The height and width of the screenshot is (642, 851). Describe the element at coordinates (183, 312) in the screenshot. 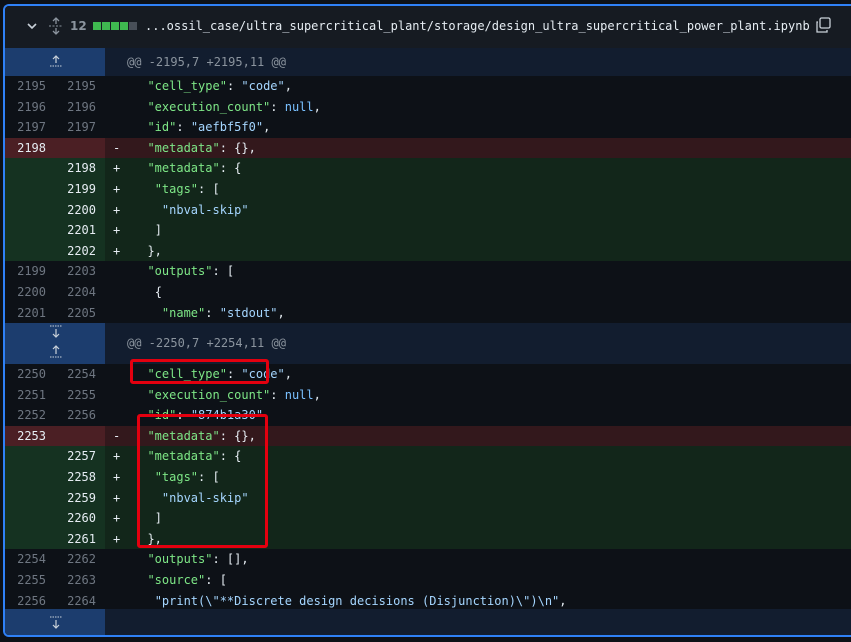

I see `code-token: "name"` at that location.